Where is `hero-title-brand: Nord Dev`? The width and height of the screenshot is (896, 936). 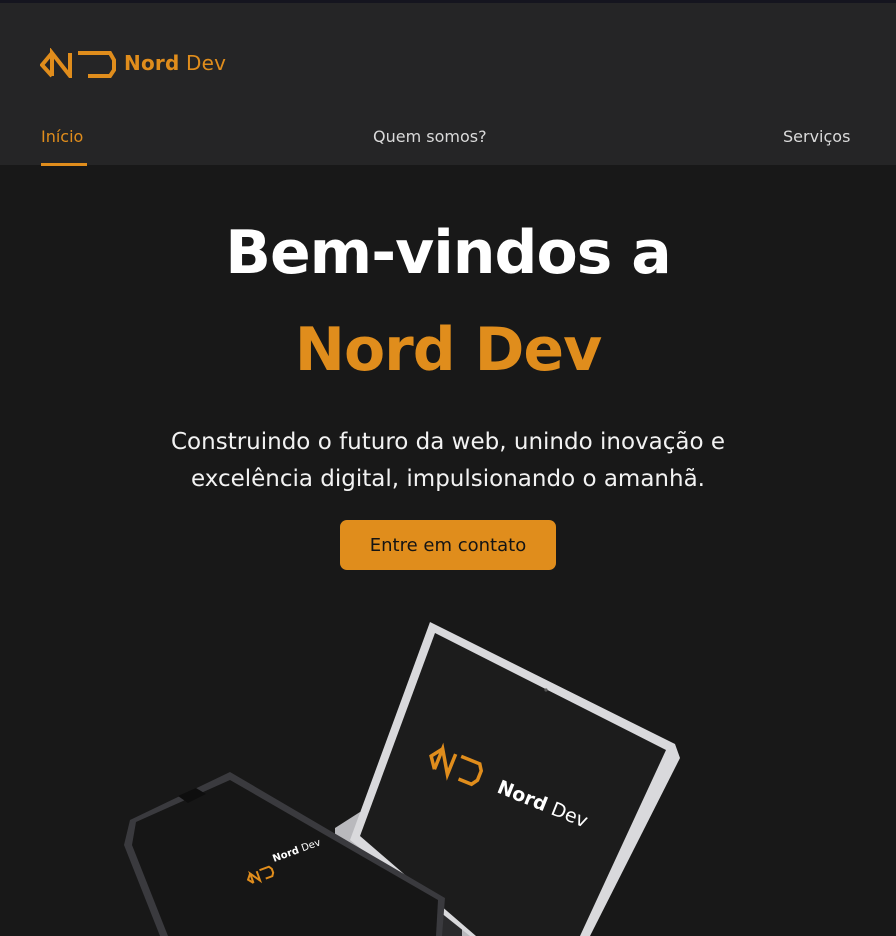 hero-title-brand: Nord Dev is located at coordinates (448, 350).